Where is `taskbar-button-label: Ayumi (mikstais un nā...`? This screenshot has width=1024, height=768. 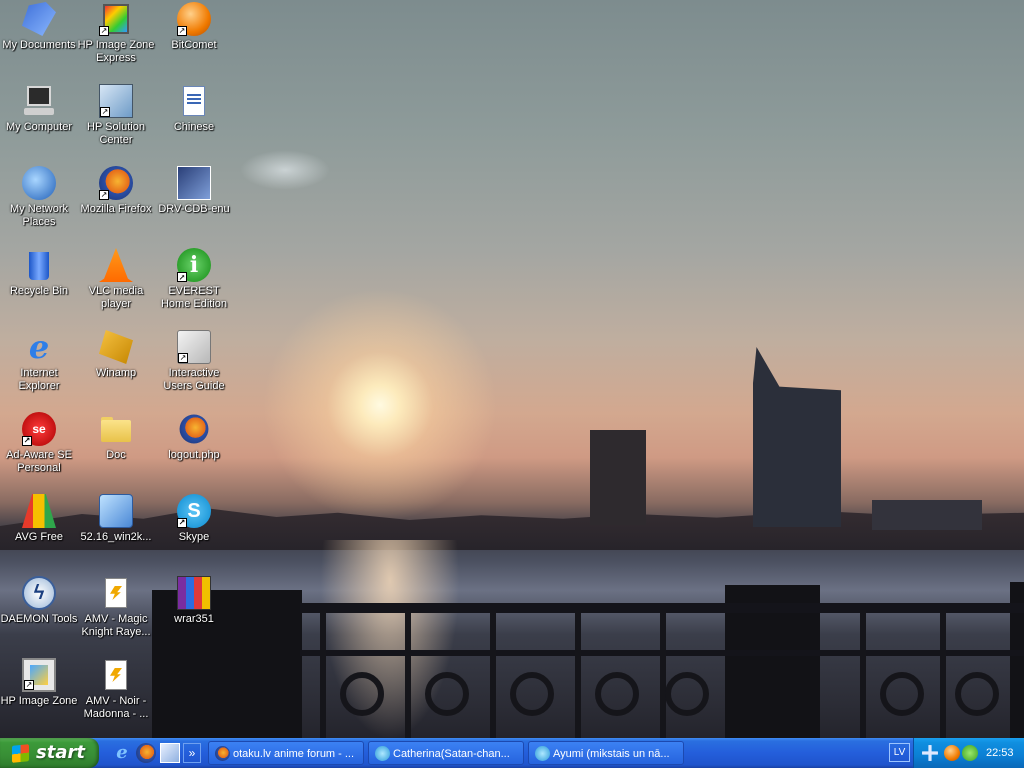
taskbar-button-label: Ayumi (mikstais un nā... is located at coordinates (611, 754).